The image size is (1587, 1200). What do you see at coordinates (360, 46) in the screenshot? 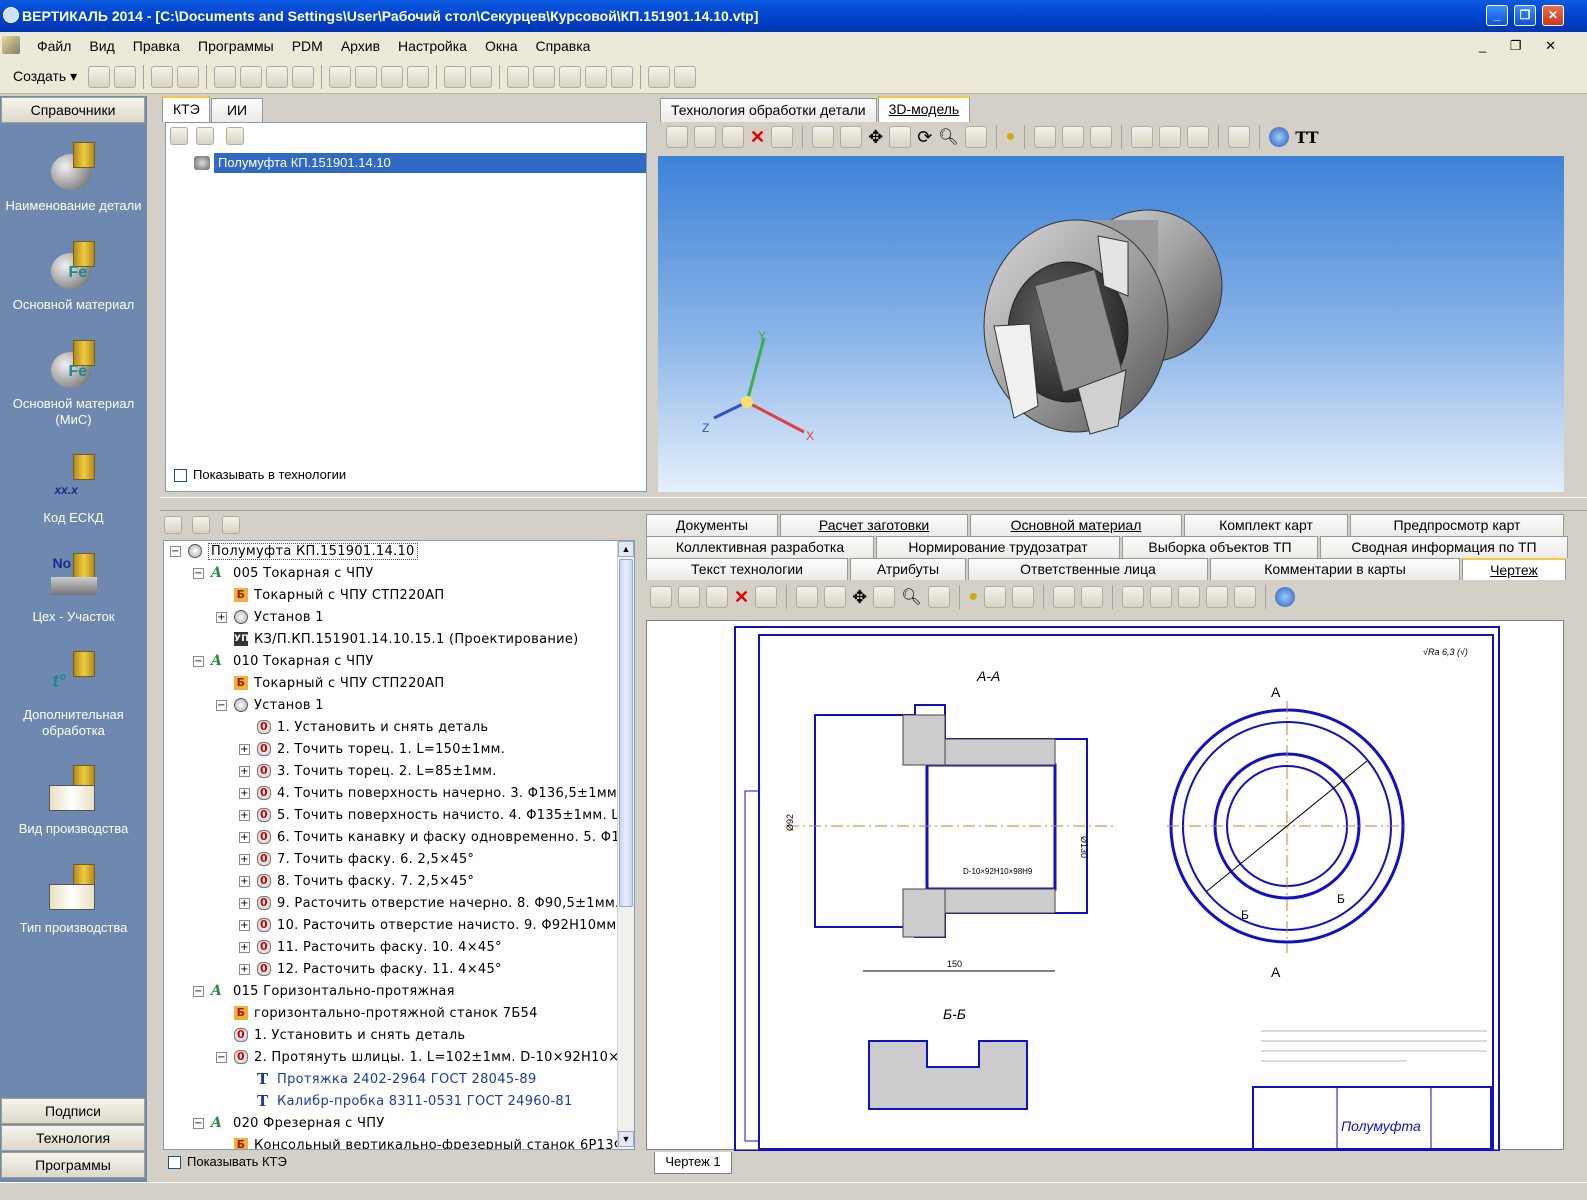
I see `menu-archive: Архив` at bounding box center [360, 46].